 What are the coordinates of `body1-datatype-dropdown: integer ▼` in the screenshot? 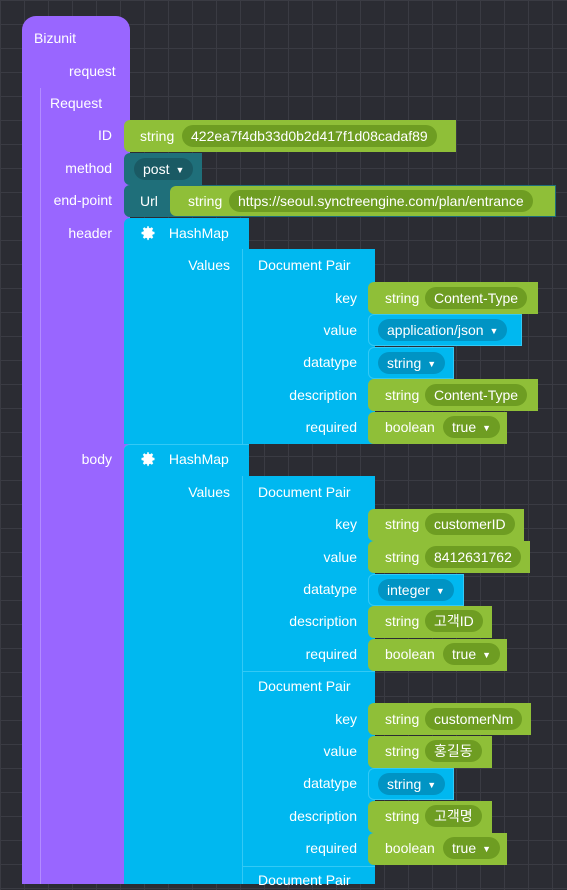 It's located at (416, 590).